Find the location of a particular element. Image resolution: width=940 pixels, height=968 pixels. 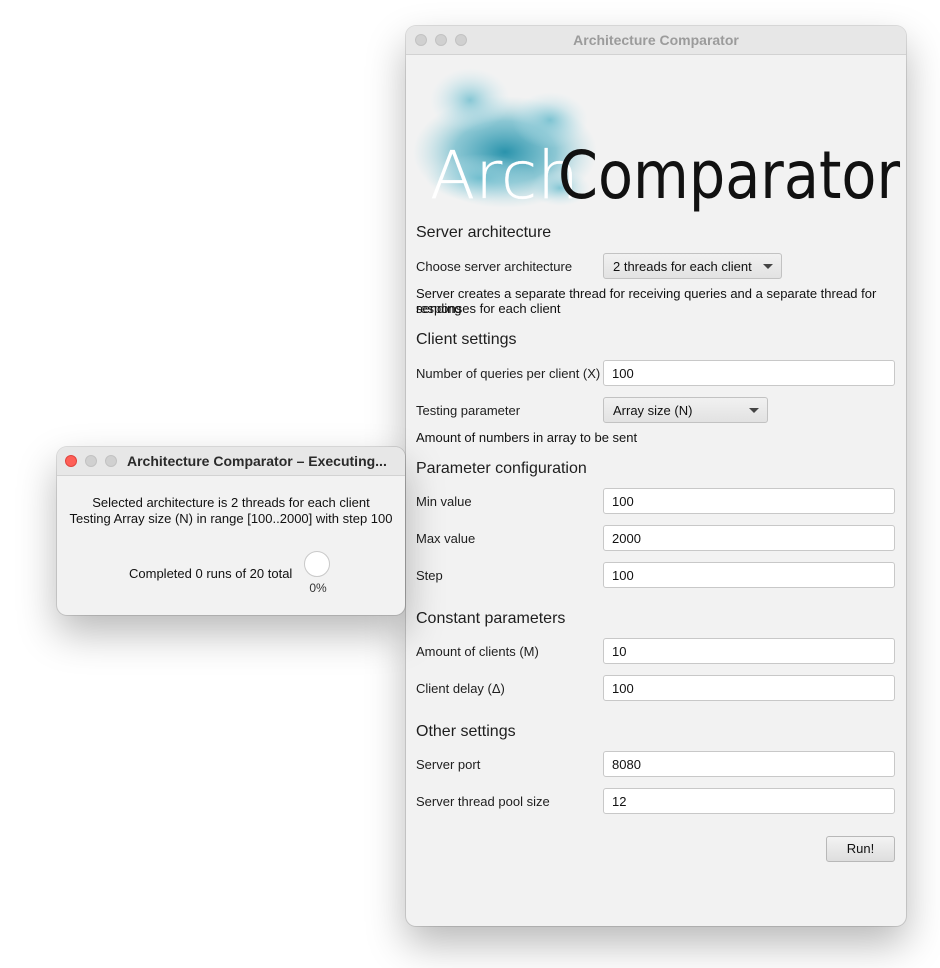

testing-parameter-description: Amount of numbers in array to be sent is located at coordinates (527, 437).